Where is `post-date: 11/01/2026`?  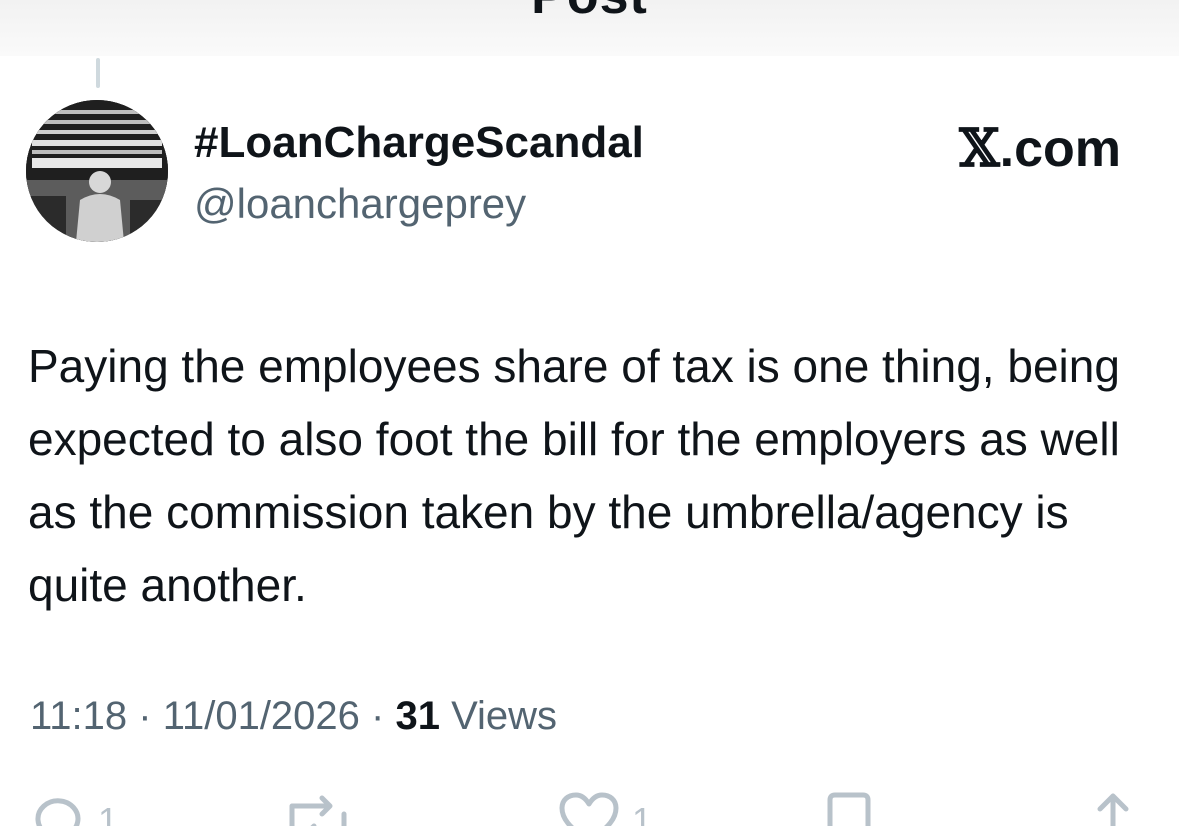 post-date: 11/01/2026 is located at coordinates (261, 716).